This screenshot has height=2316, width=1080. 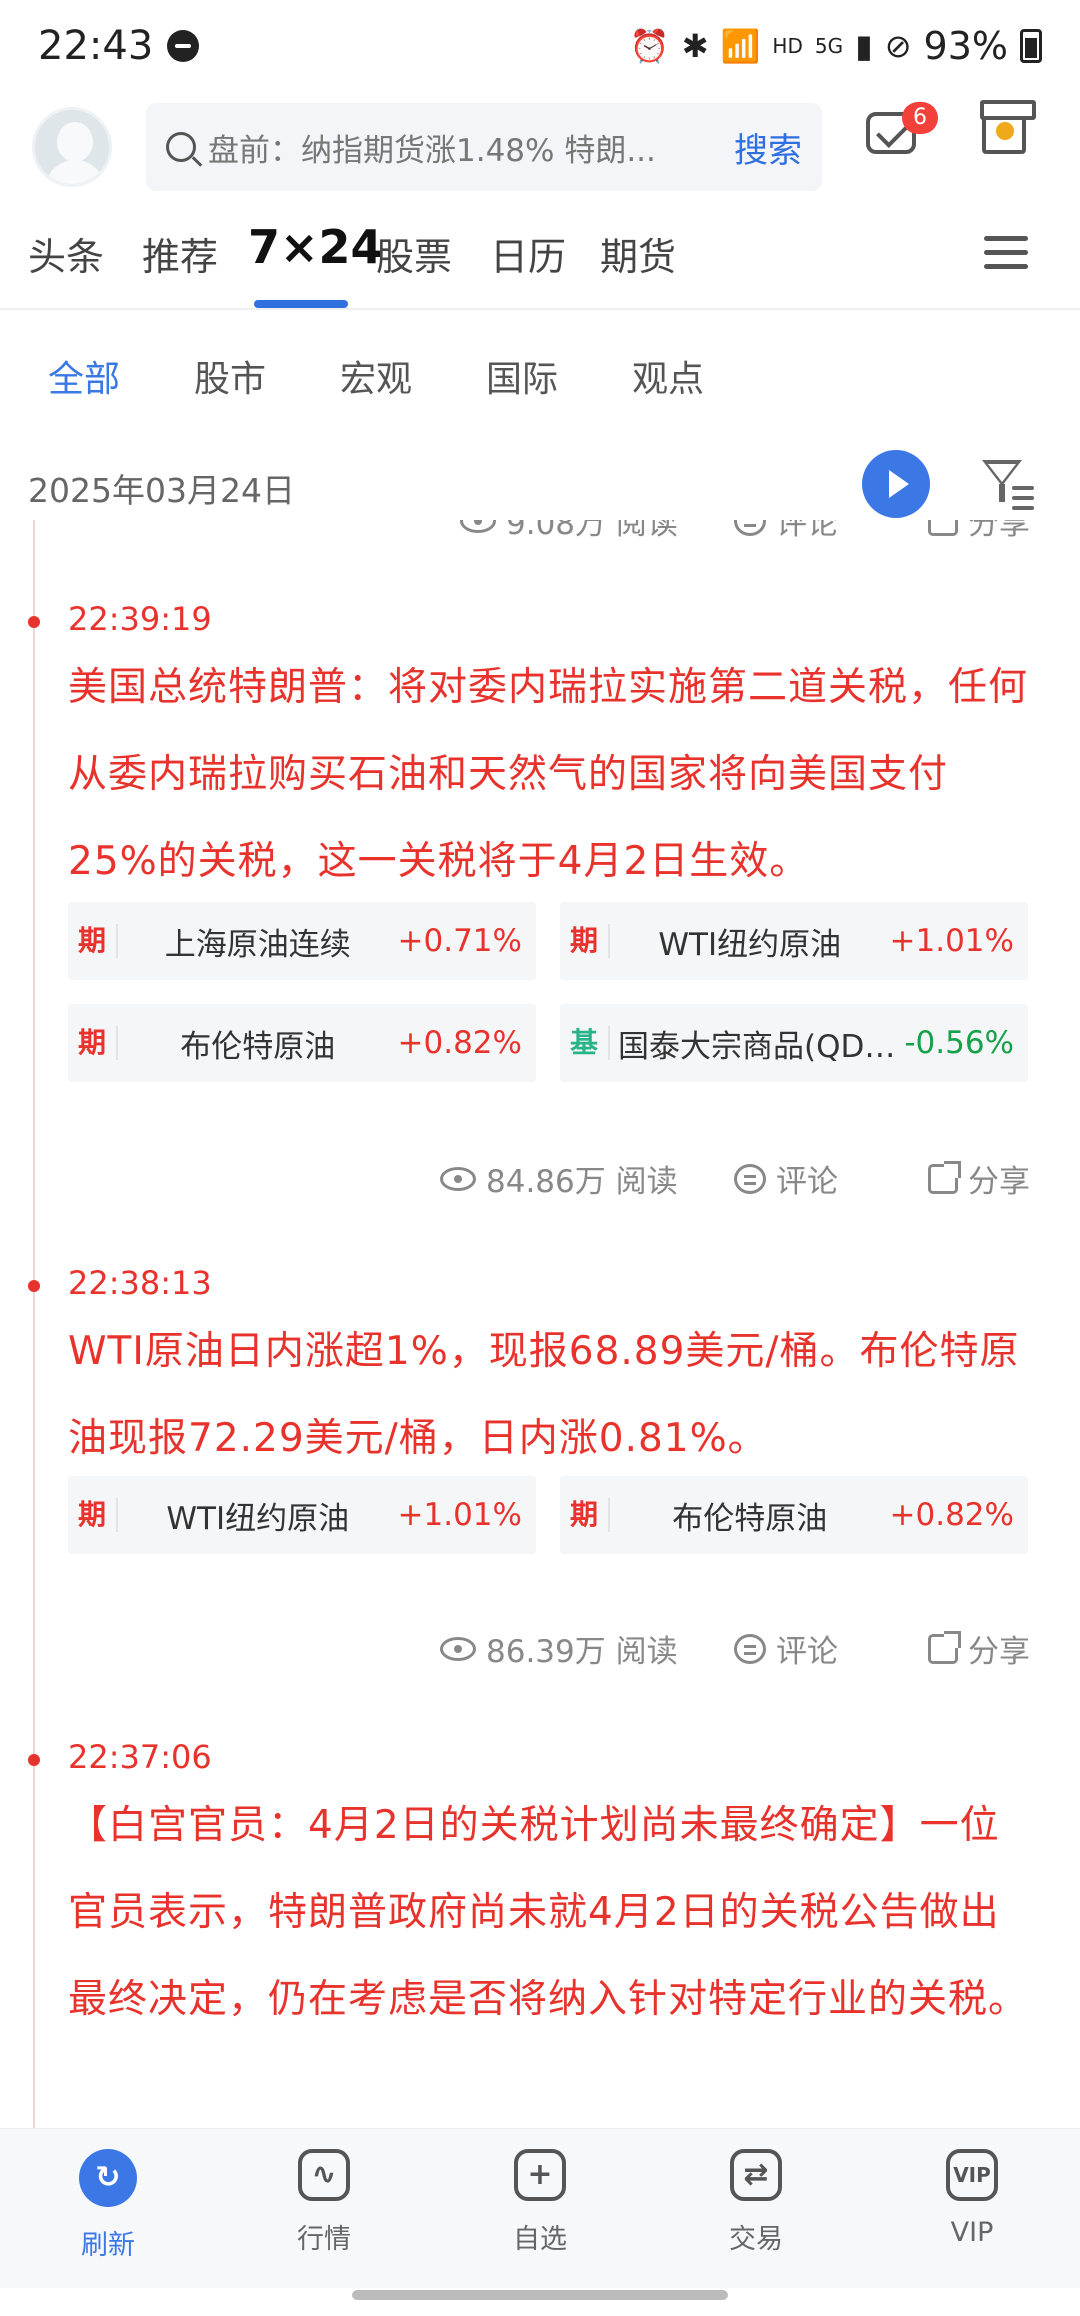 I want to click on stats-row: 84.86万 阅读 评论 分享, so click(x=540, y=1181).